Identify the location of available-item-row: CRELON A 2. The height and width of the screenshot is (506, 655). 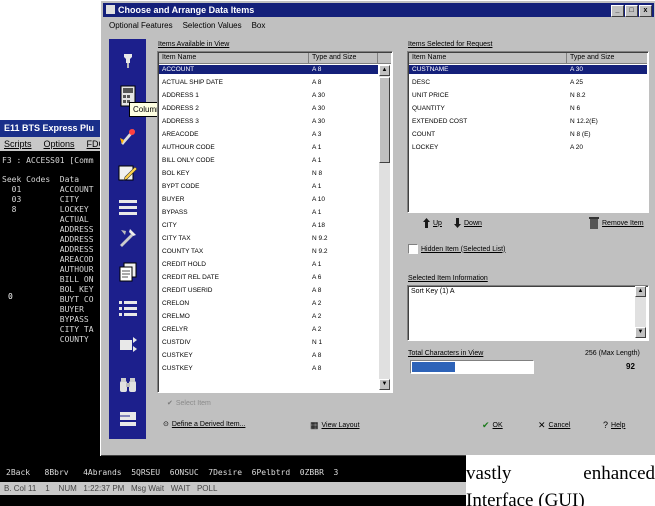
(268, 303).